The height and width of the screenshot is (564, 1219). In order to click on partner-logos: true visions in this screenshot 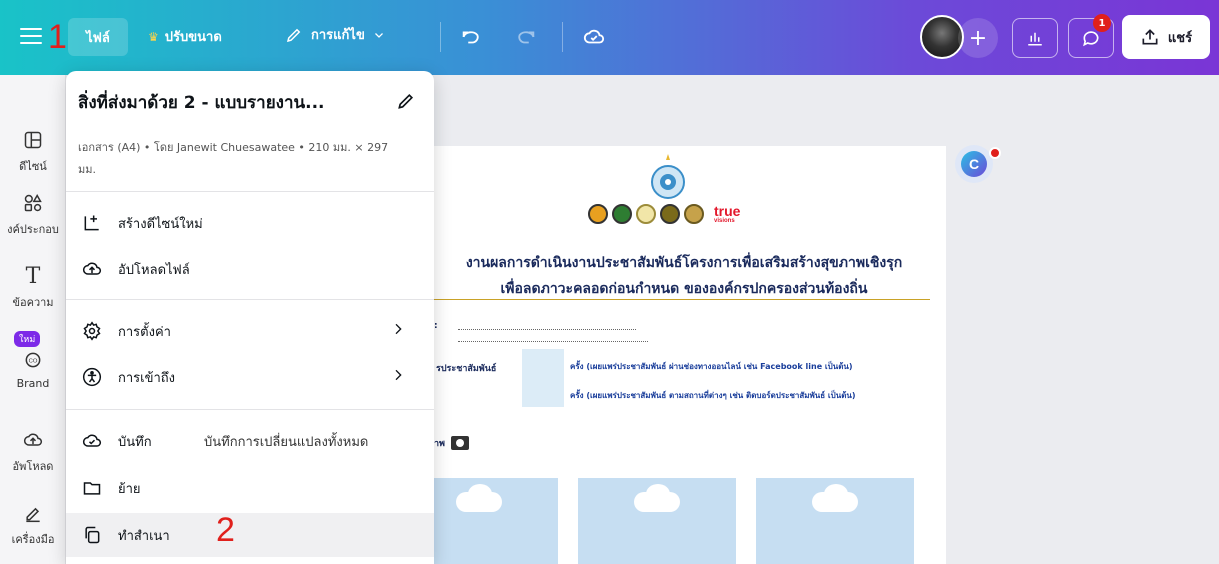, I will do `click(664, 214)`.